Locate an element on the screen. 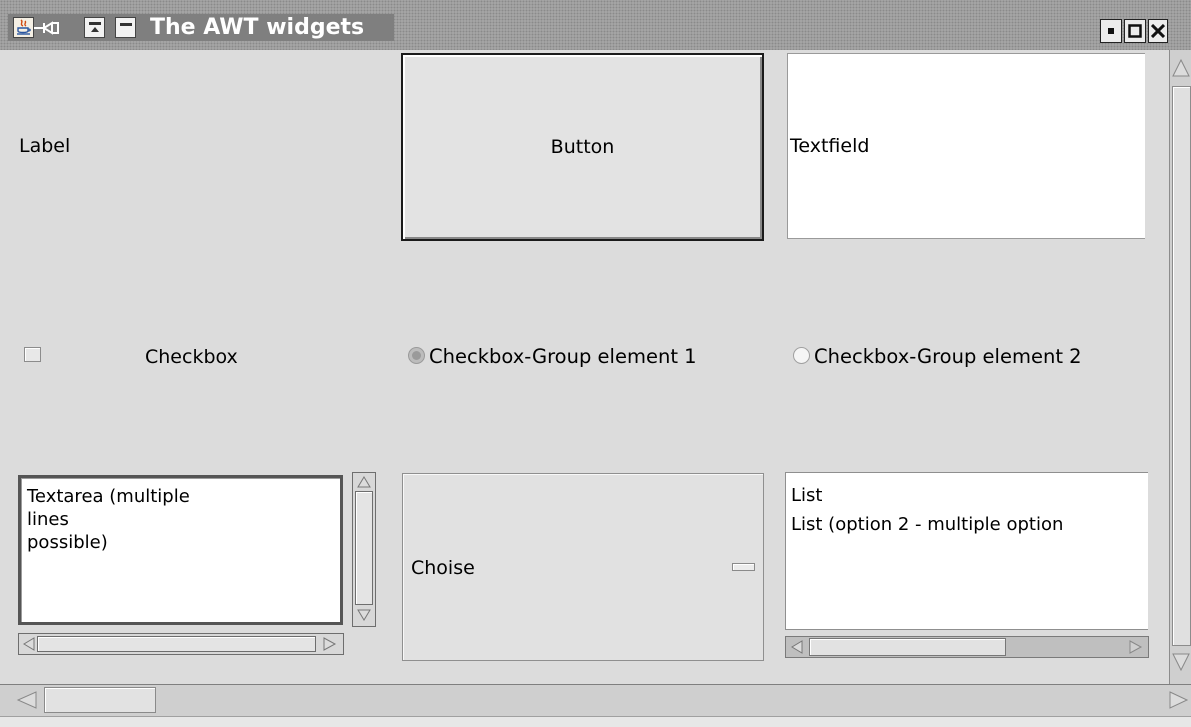 This screenshot has width=1191, height=727. list: List List (option 2 - multiple option is located at coordinates (966, 551).